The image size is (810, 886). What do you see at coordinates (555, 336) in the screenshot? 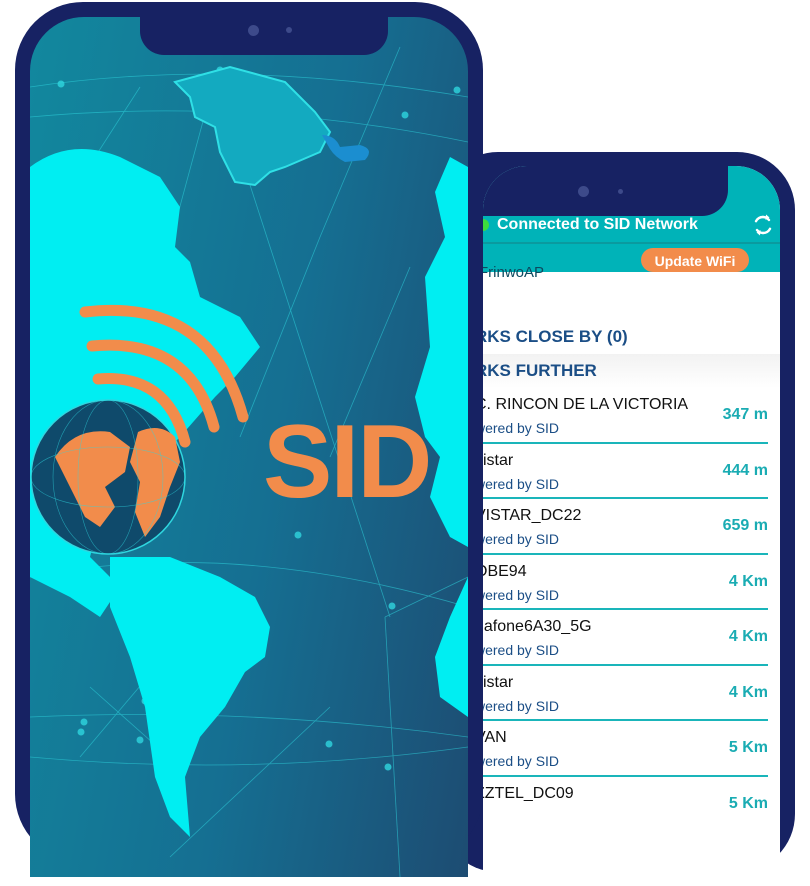
I see `section-title: RKS CLOSE BY (0)` at bounding box center [555, 336].